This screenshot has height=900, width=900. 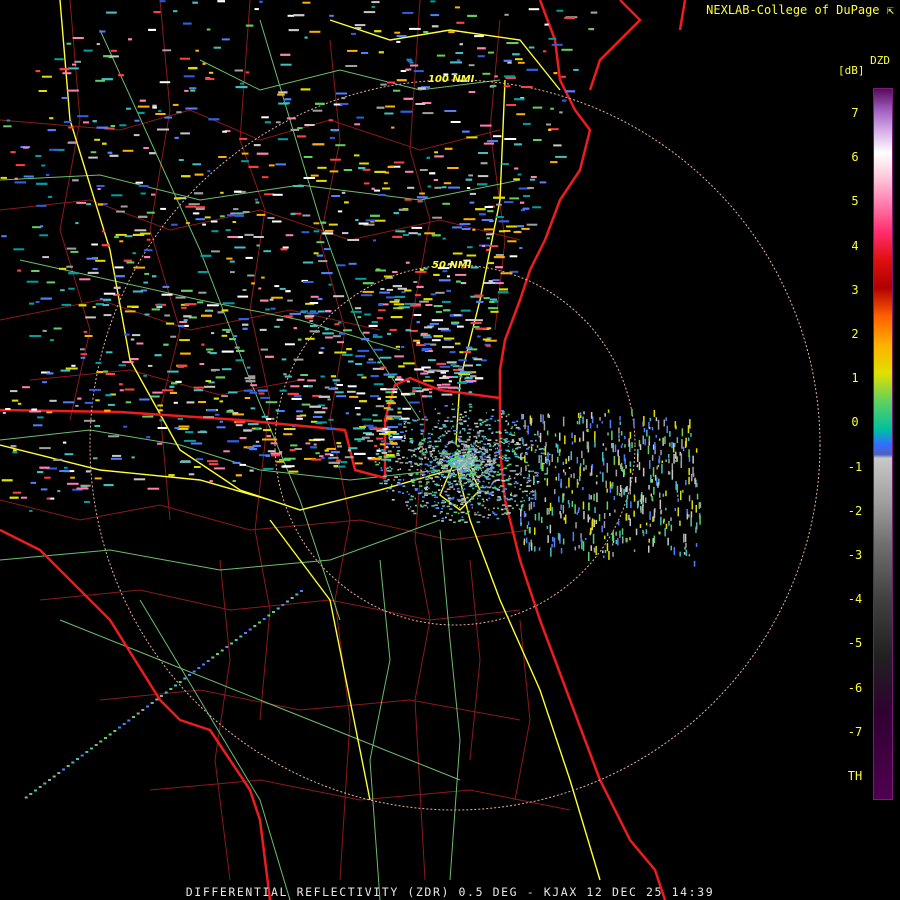 I want to click on external-link-icon: ⇱, so click(x=890, y=10).